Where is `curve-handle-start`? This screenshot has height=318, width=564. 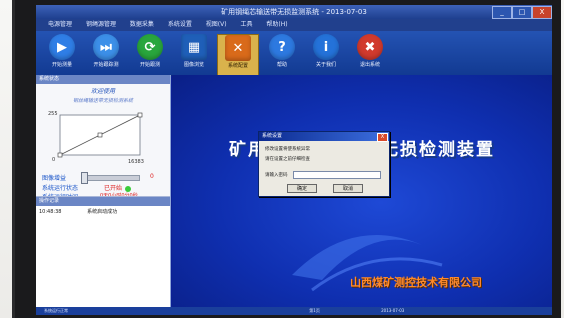
curve-handle-start is located at coordinates (60, 155).